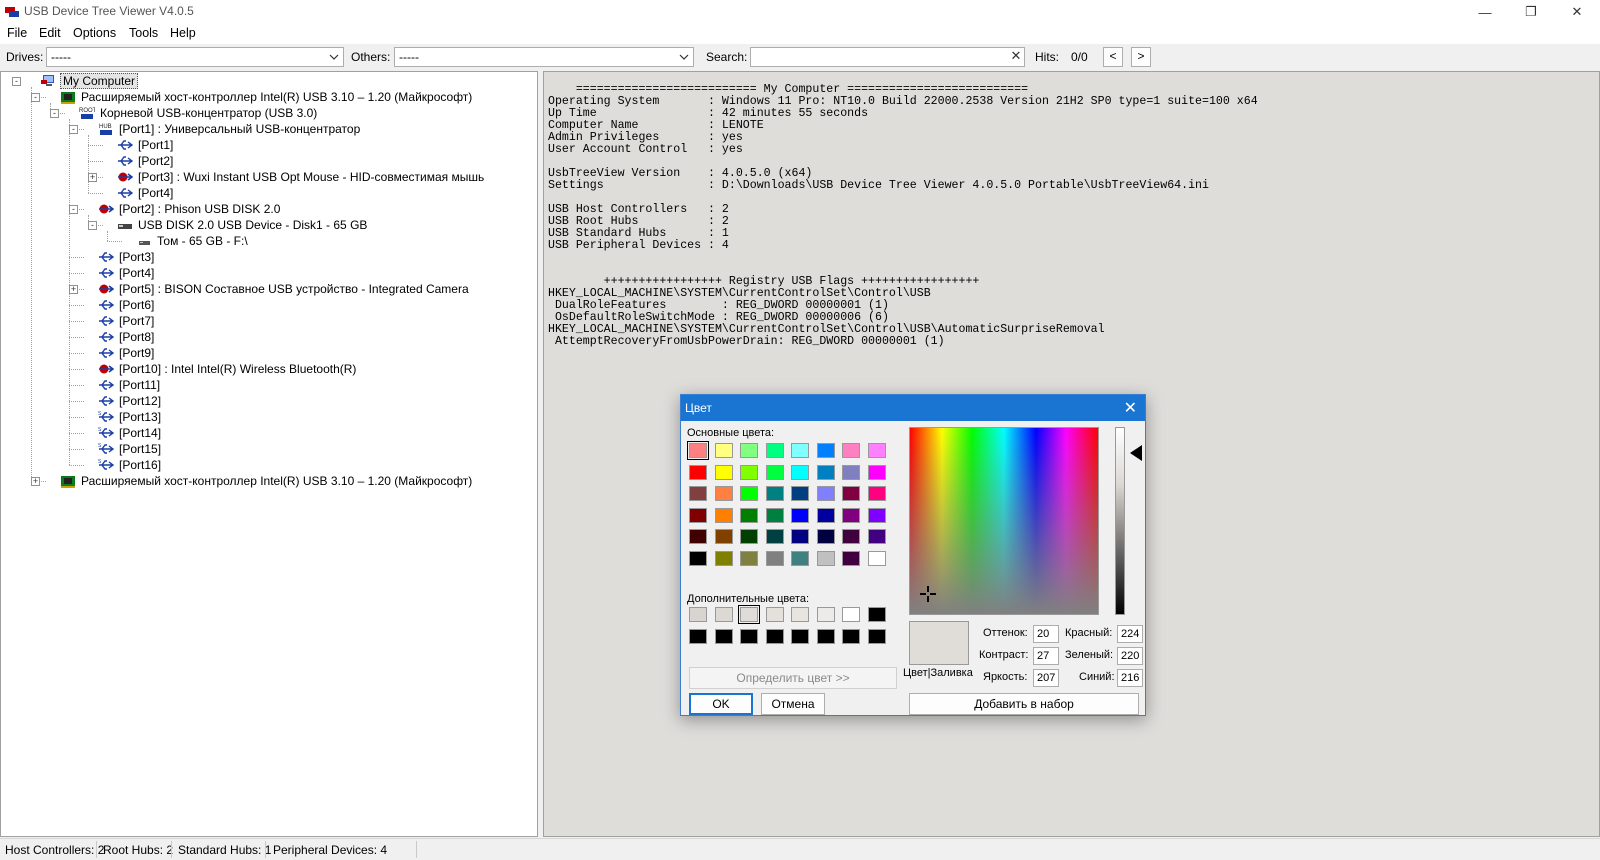  I want to click on menu-tools: Tools, so click(143, 33).